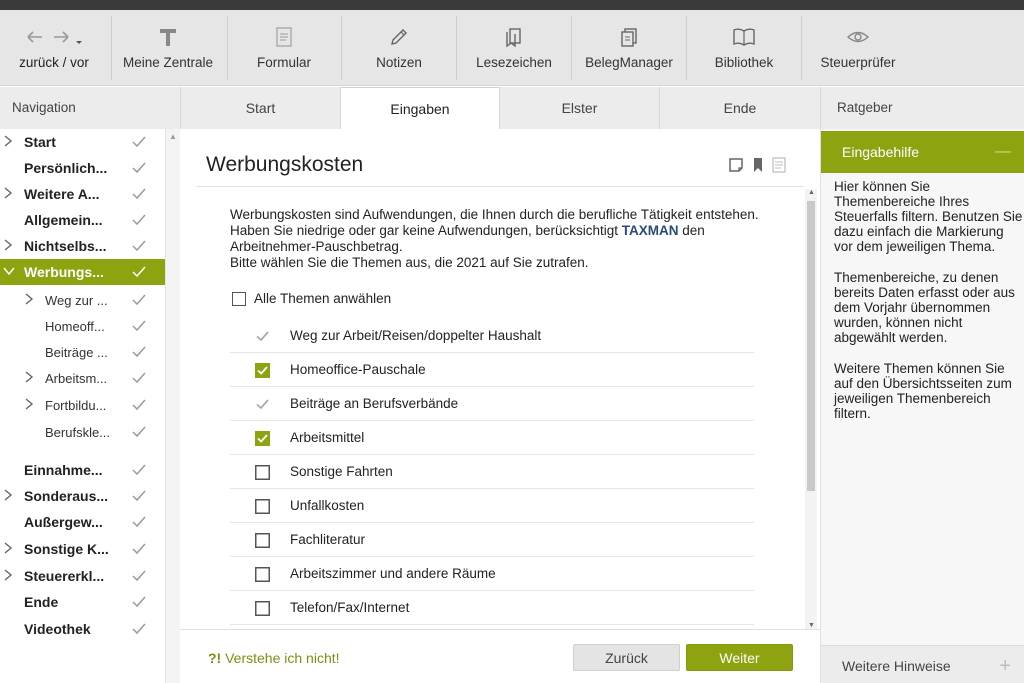  What do you see at coordinates (168, 48) in the screenshot?
I see `meine-zentrale-button: Meine Zentrale` at bounding box center [168, 48].